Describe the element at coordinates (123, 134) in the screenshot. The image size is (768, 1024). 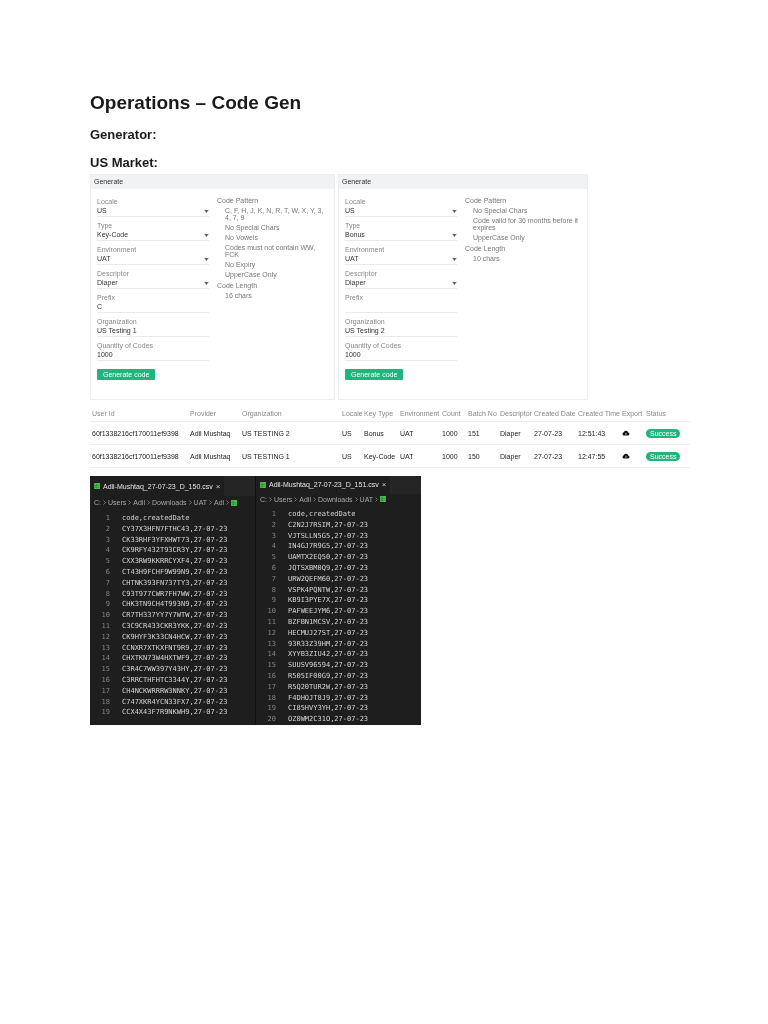
I see `section-heading: Generator:` at that location.